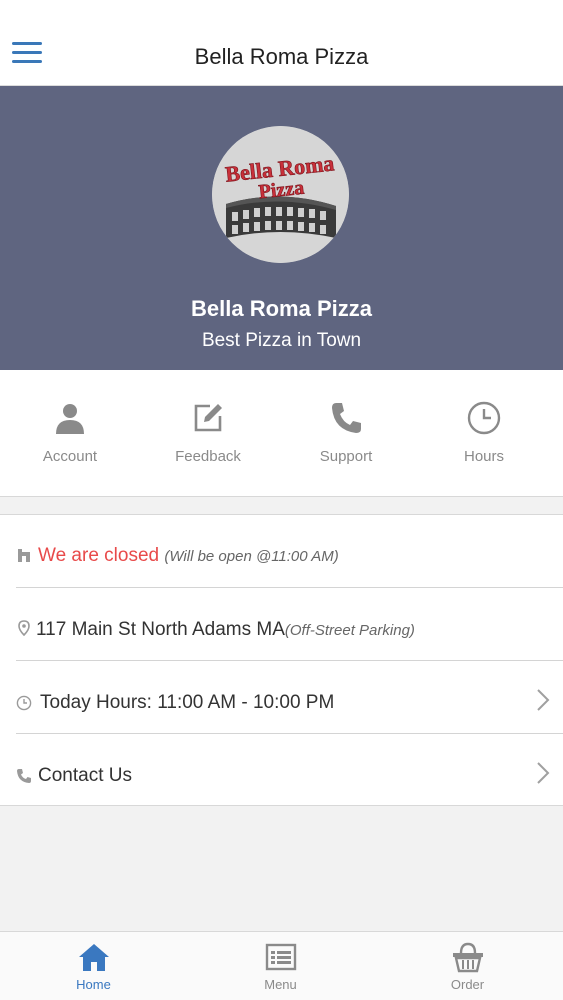 This screenshot has width=563, height=1000. I want to click on account-button: Account, so click(70, 433).